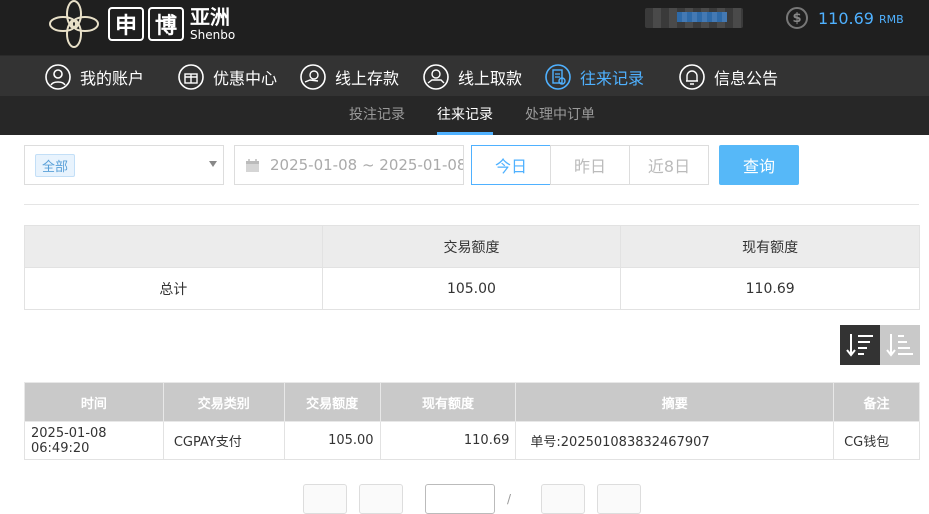 This screenshot has width=929, height=514. Describe the element at coordinates (173, 246) in the screenshot. I see `summary-header-cell` at that location.